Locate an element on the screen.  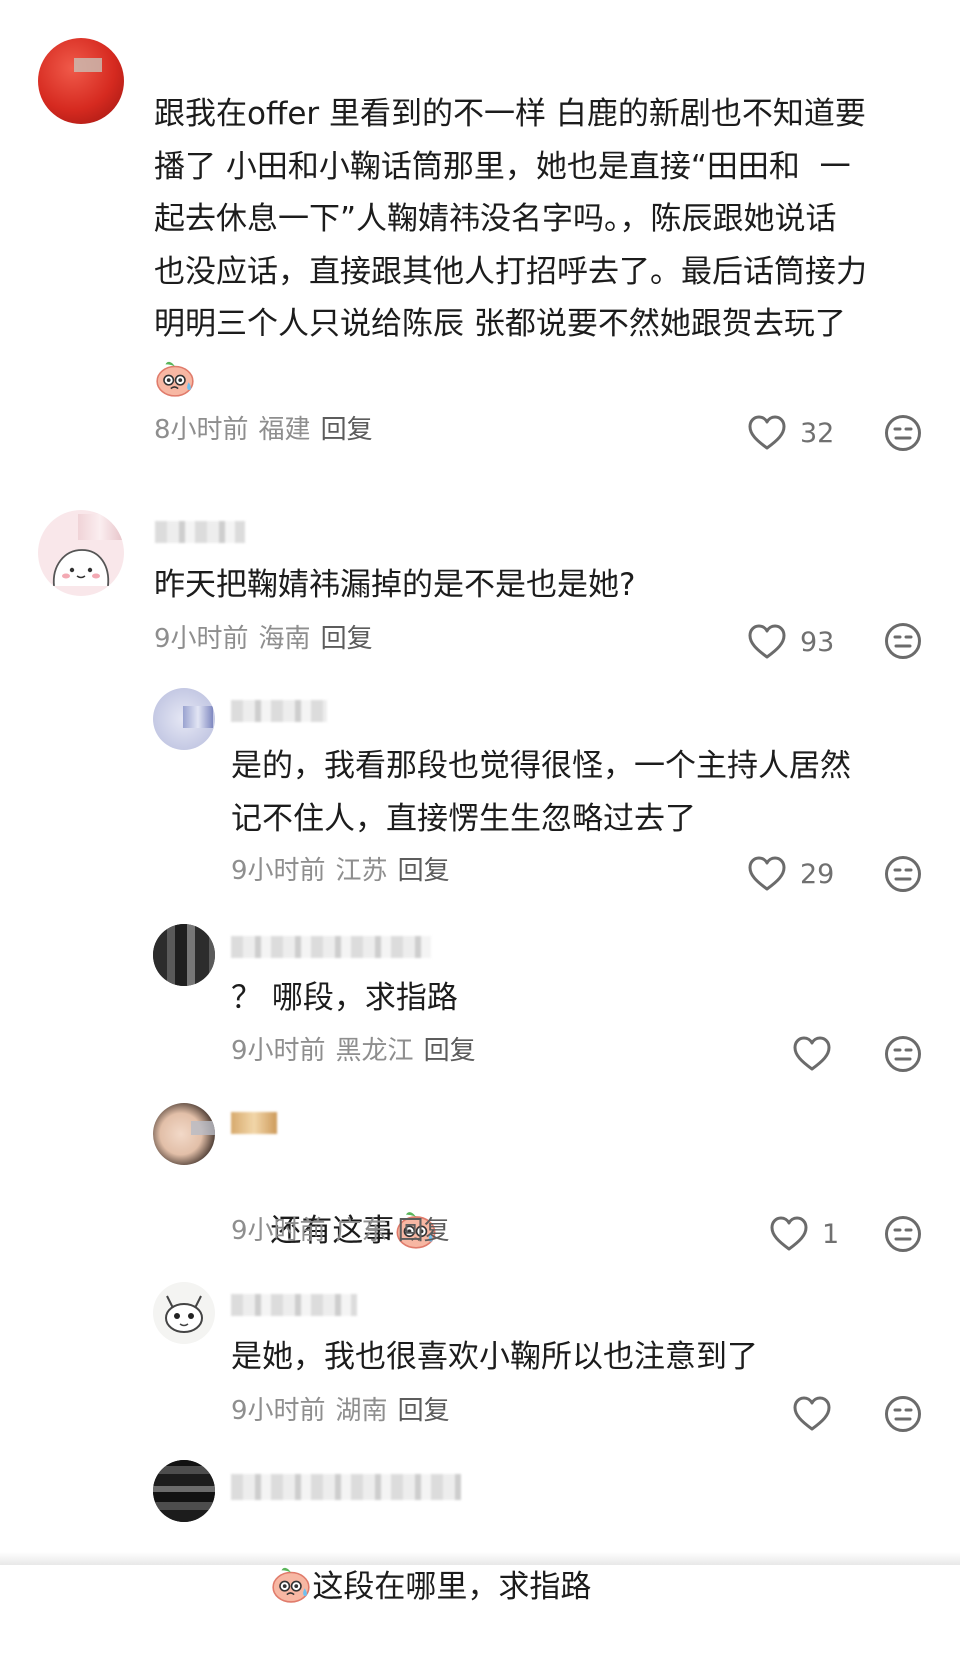
comment-text: 是的，我看那段也觉得很怪，一个主持人居然 记不住人，直接愣生生忽略过去了 is located at coordinates (541, 792).